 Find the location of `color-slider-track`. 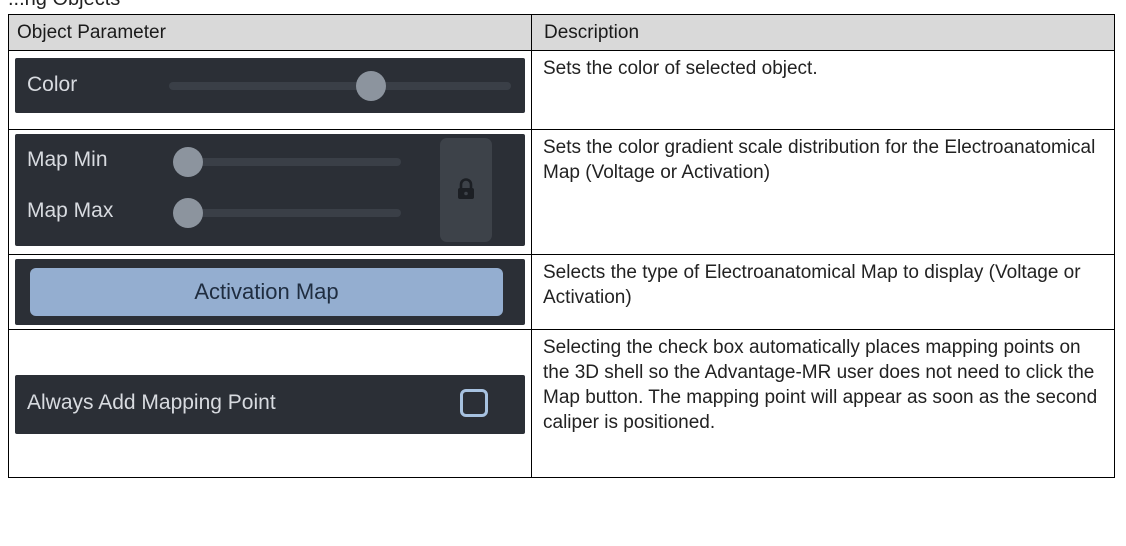

color-slider-track is located at coordinates (340, 86).